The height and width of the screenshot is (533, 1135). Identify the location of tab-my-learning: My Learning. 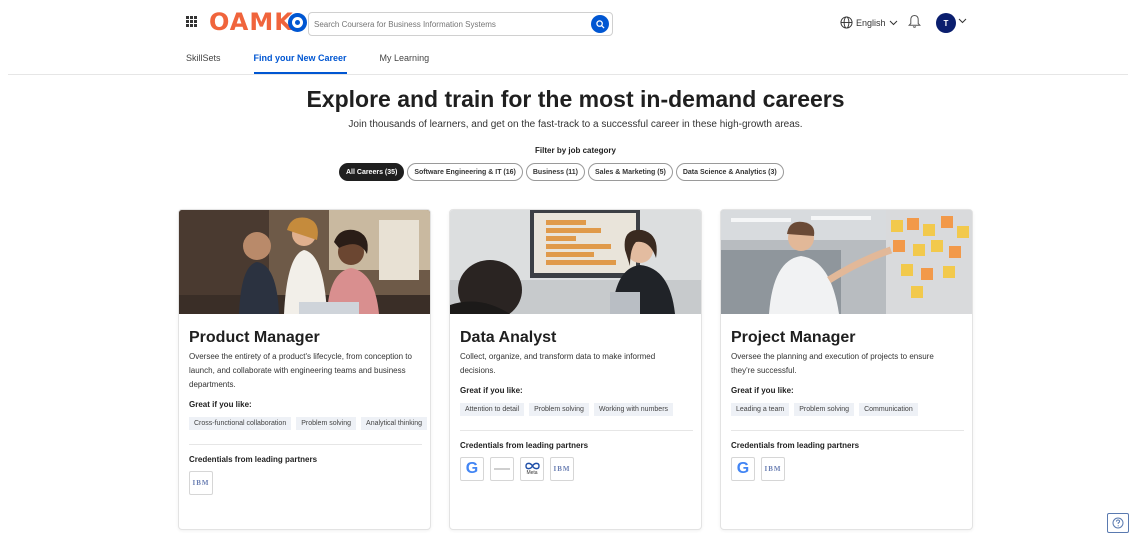
(405, 60).